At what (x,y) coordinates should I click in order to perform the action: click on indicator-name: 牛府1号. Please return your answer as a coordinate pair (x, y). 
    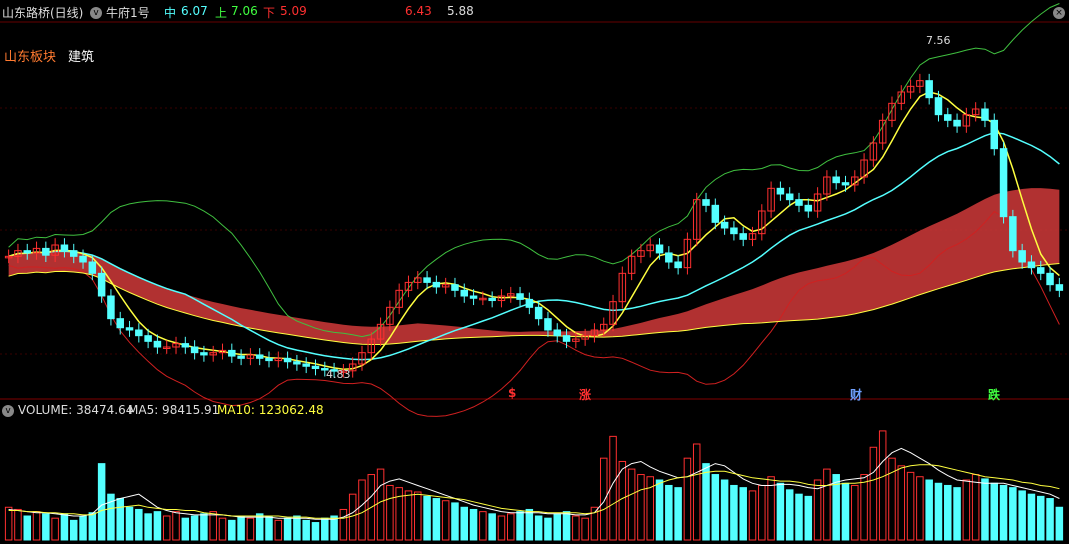
    Looking at the image, I should click on (128, 12).